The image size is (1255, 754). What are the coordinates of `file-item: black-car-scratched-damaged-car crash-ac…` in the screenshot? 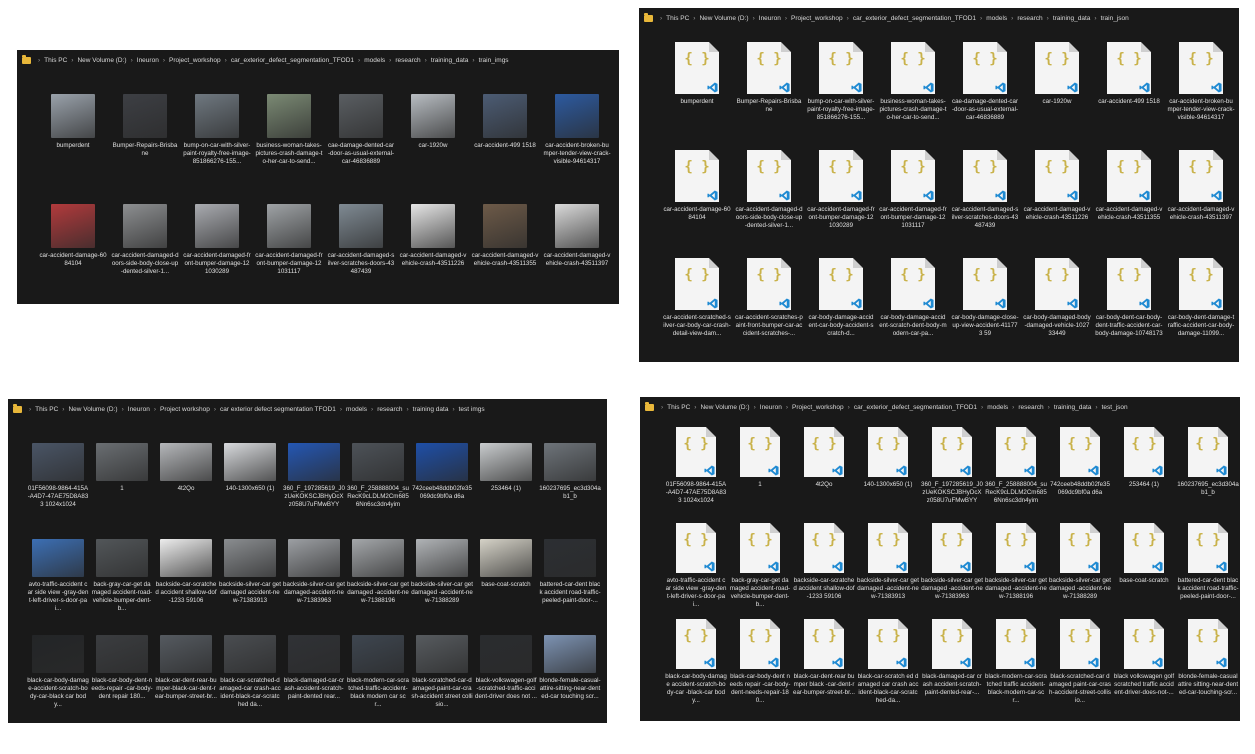 It's located at (250, 679).